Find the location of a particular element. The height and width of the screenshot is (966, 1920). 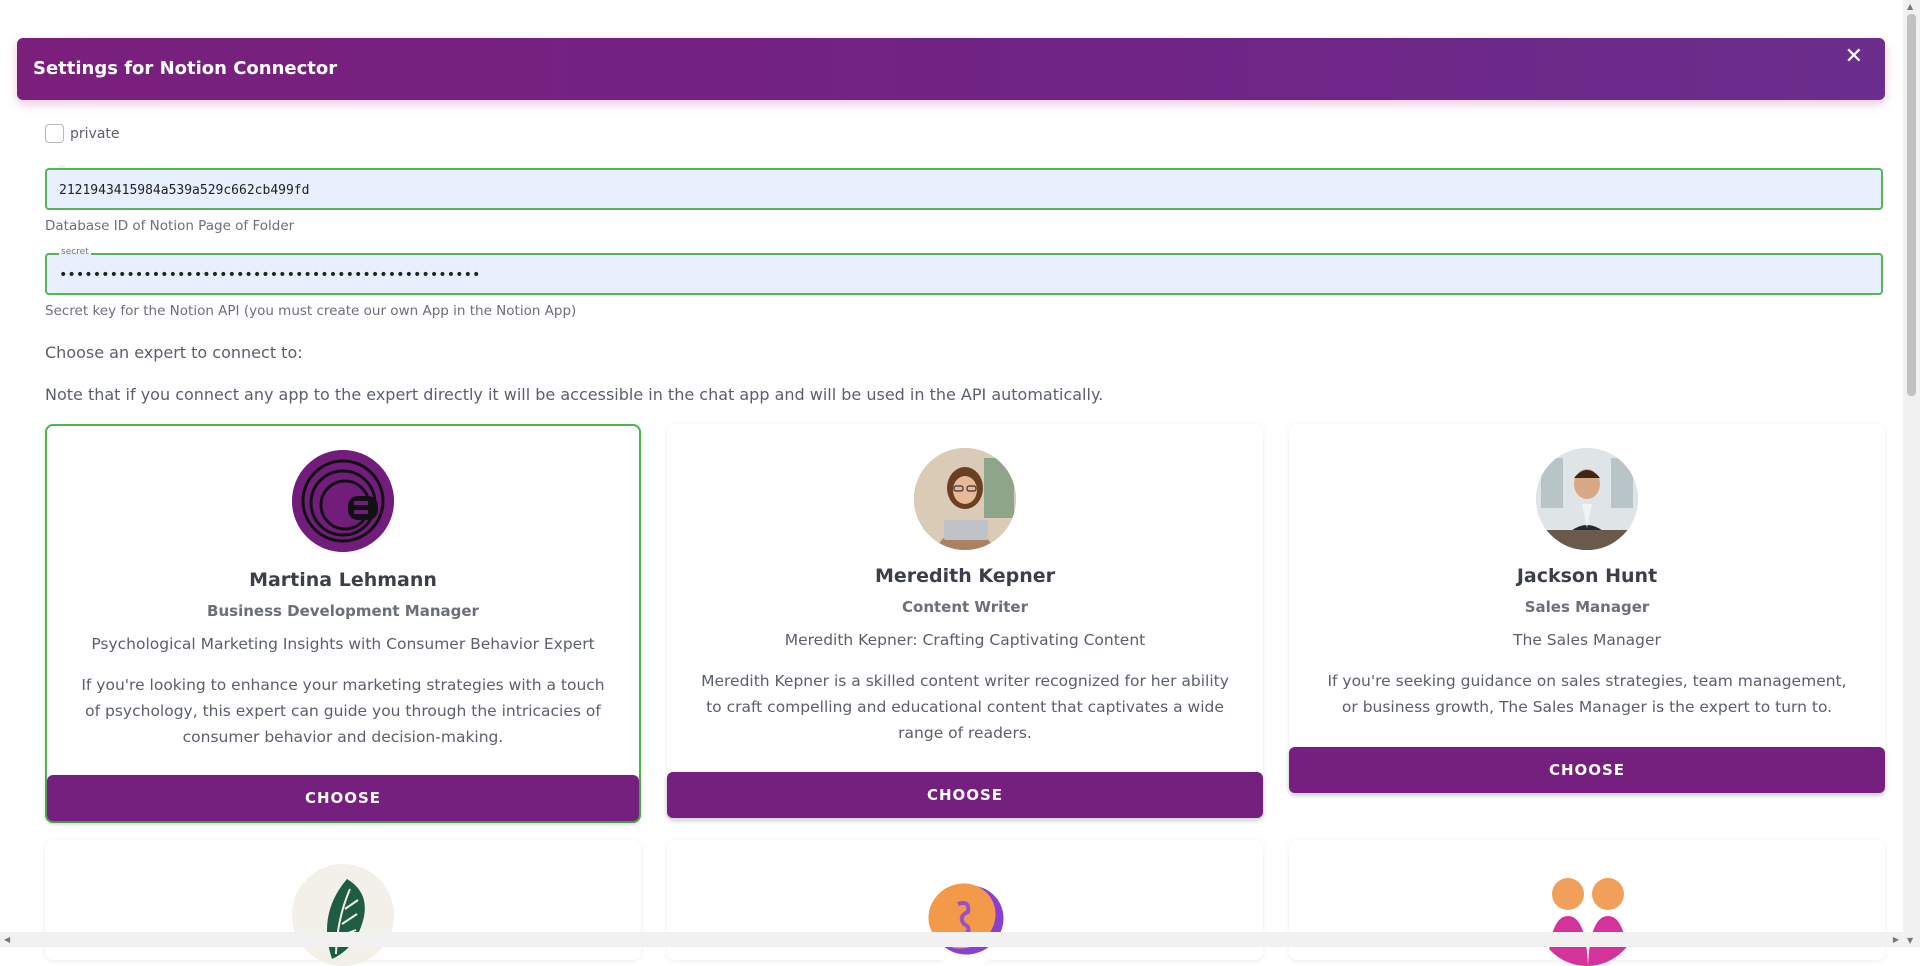

expert-name: Jackson Hunt is located at coordinates (1587, 576).